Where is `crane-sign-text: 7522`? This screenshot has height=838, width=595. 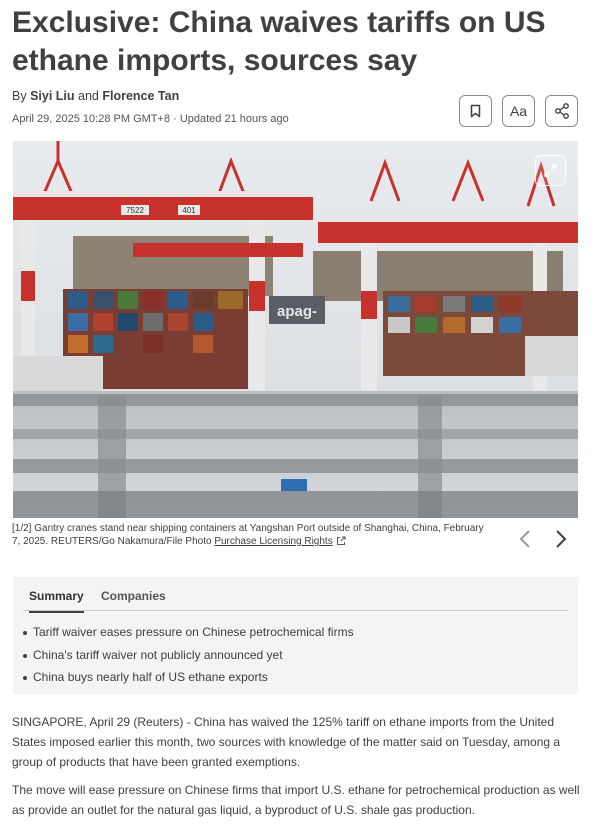
crane-sign-text: 7522 is located at coordinates (135, 210).